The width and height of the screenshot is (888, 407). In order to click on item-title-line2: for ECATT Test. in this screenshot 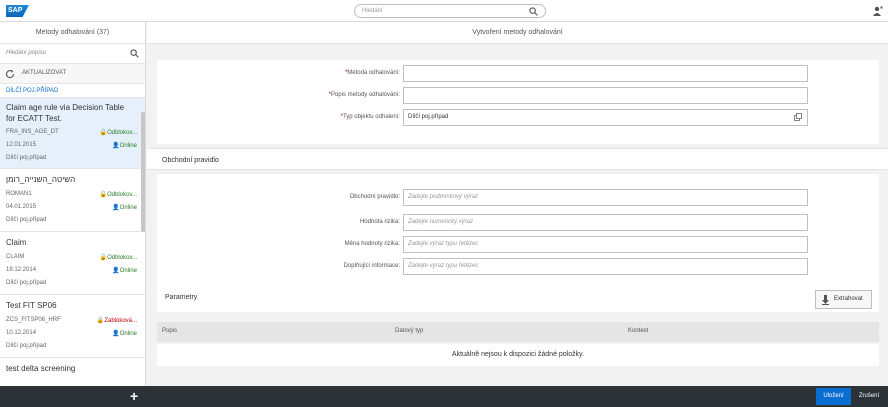, I will do `click(34, 118)`.